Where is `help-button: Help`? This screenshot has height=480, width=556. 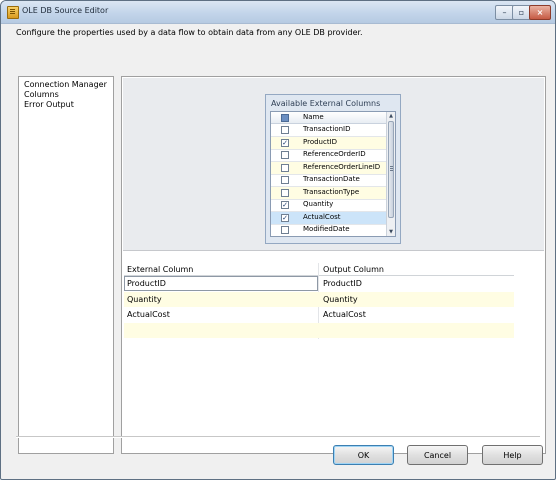 help-button: Help is located at coordinates (512, 455).